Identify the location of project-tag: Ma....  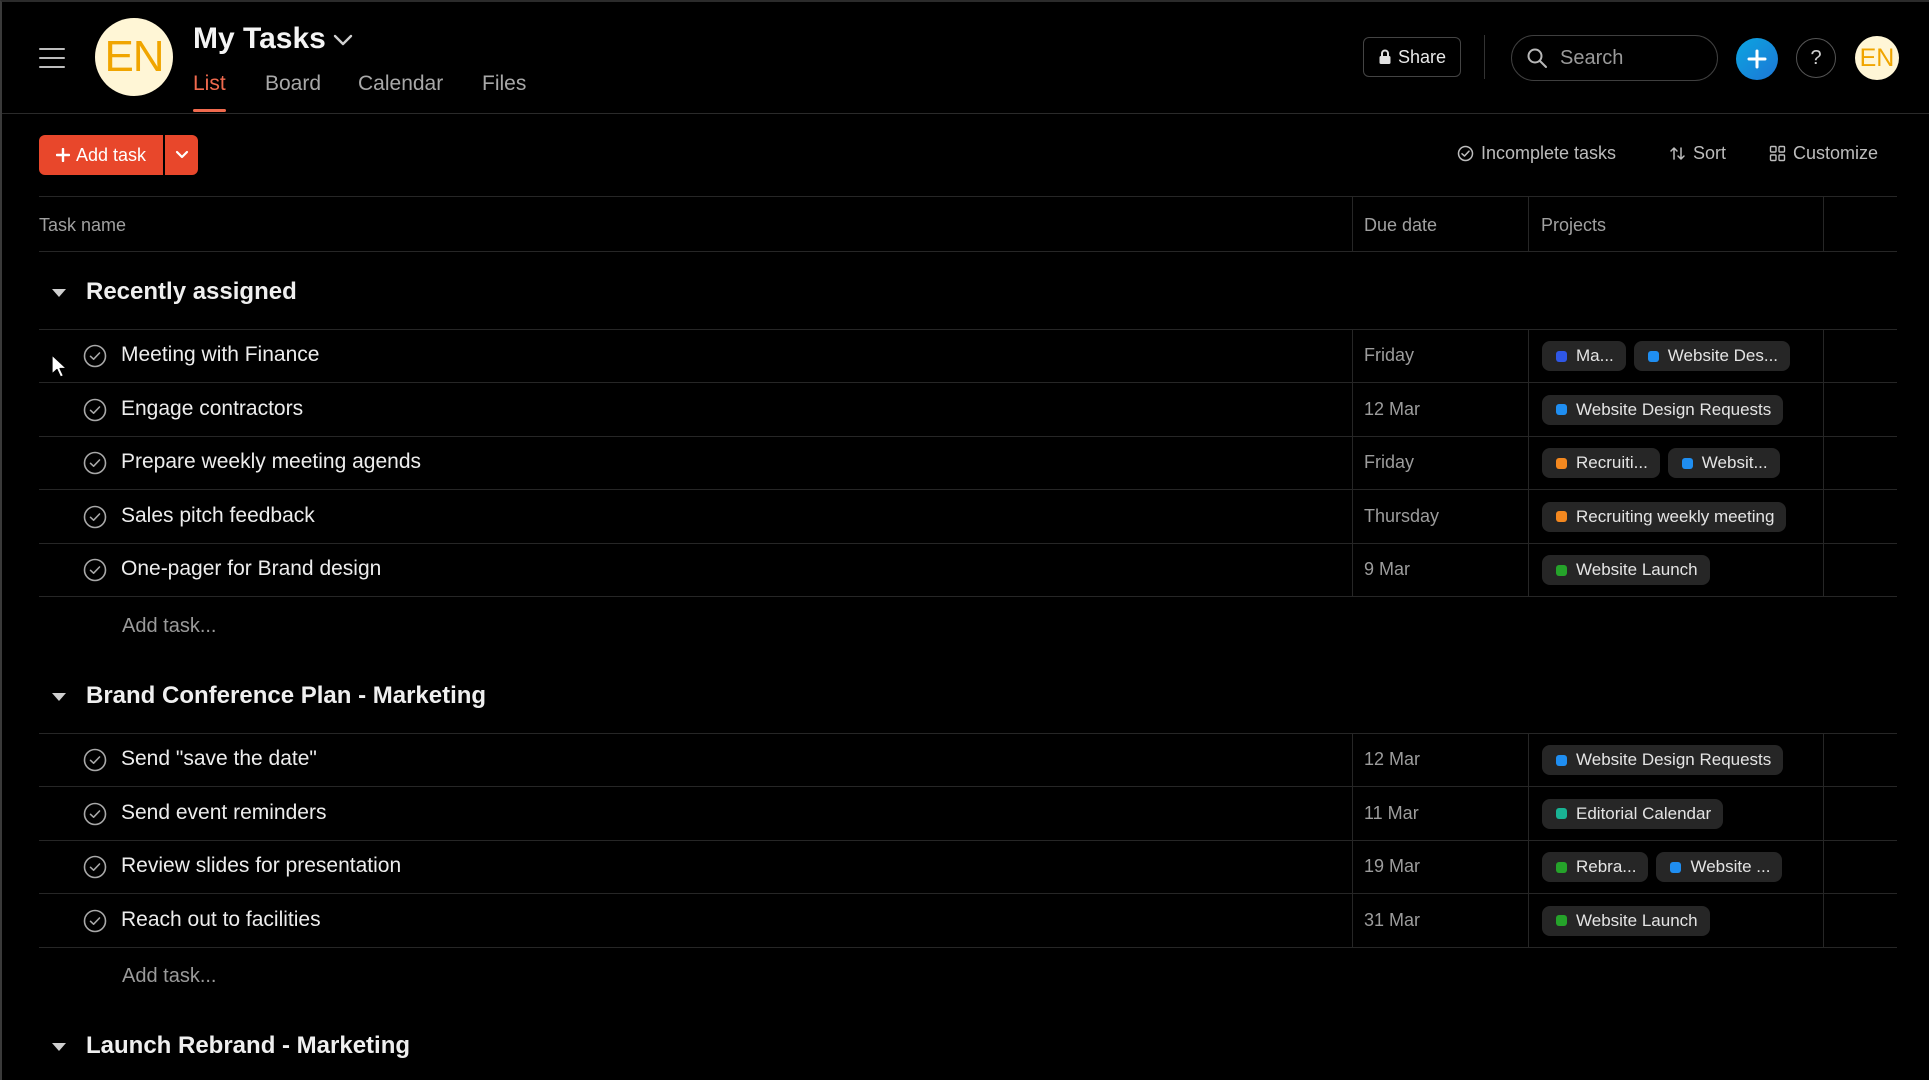
(1584, 356).